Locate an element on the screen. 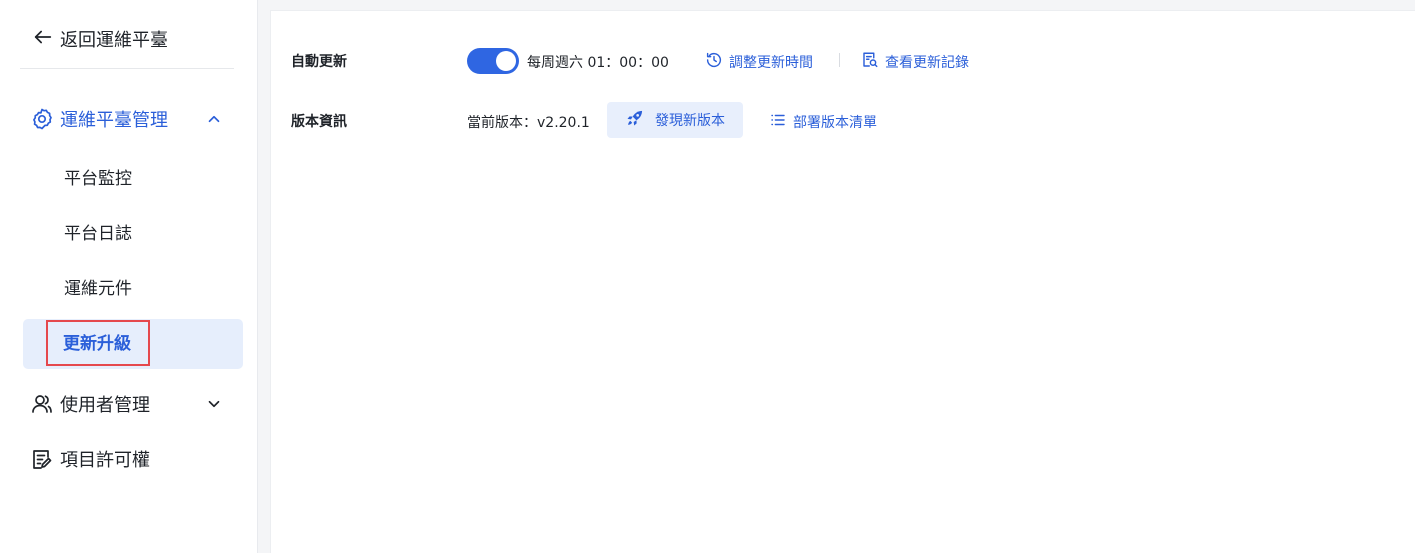  sidebar-item-platform-log: 平台日誌 is located at coordinates (98, 234).